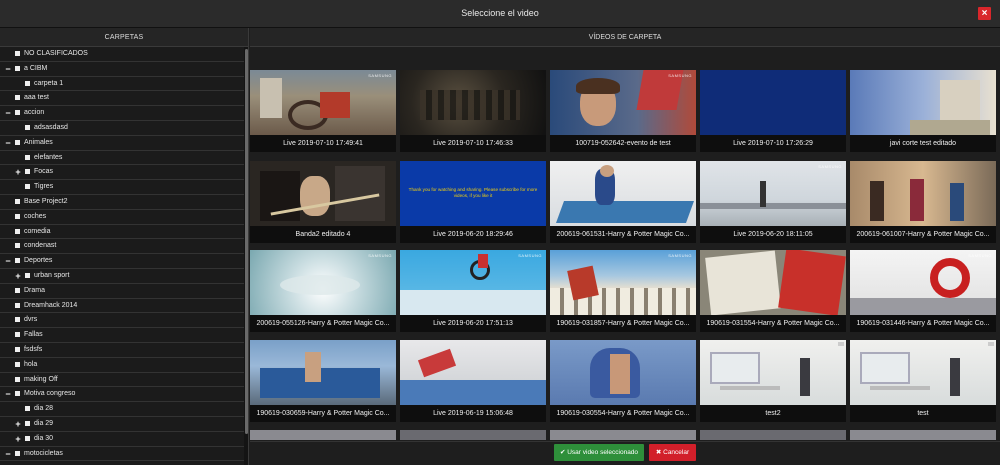  I want to click on folder-item: Dreamhack 2014, so click(122, 306).